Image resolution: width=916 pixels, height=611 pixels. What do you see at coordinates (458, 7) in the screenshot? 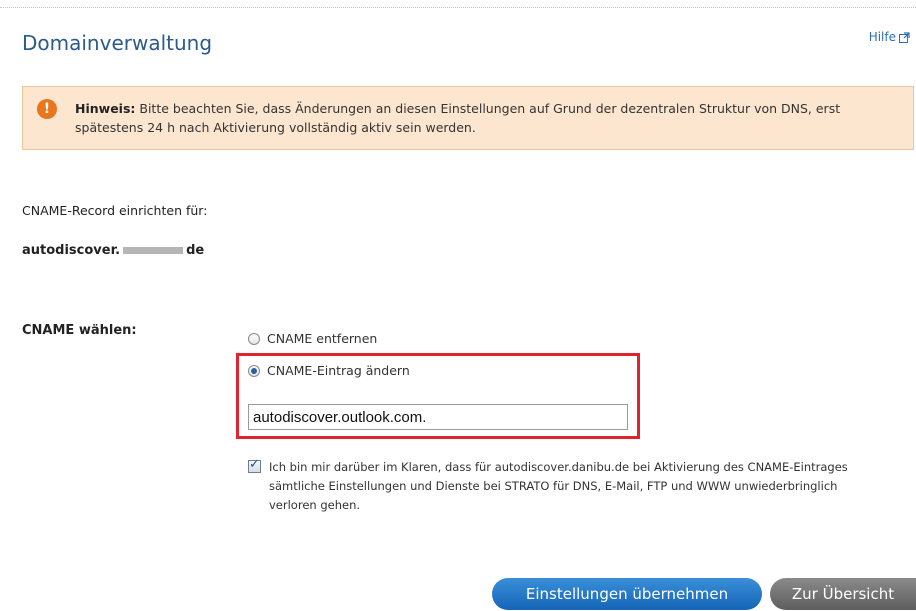
I see `top-divider` at bounding box center [458, 7].